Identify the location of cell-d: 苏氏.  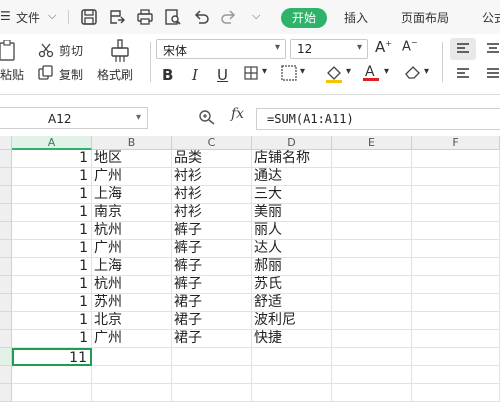
(292, 285).